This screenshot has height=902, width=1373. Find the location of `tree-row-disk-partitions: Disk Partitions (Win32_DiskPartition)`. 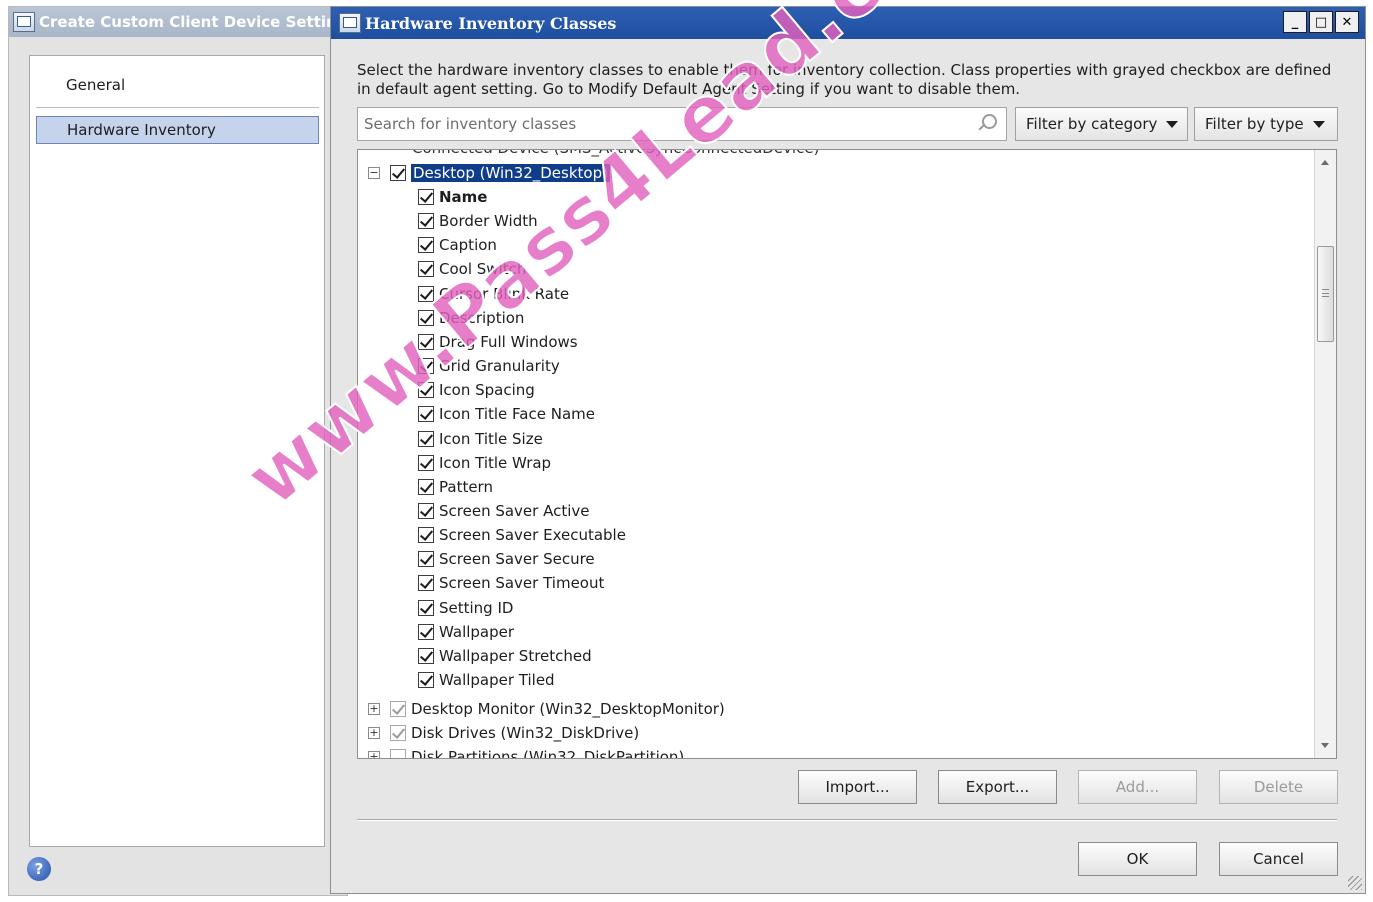

tree-row-disk-partitions: Disk Partitions (Win32_DiskPartition) is located at coordinates (537, 751).